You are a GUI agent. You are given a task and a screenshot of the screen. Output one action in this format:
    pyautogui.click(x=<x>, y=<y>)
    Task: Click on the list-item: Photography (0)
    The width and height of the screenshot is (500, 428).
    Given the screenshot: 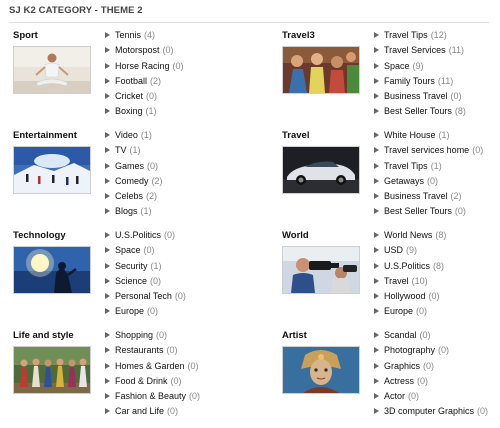 What is the action you would take?
    pyautogui.click(x=431, y=352)
    